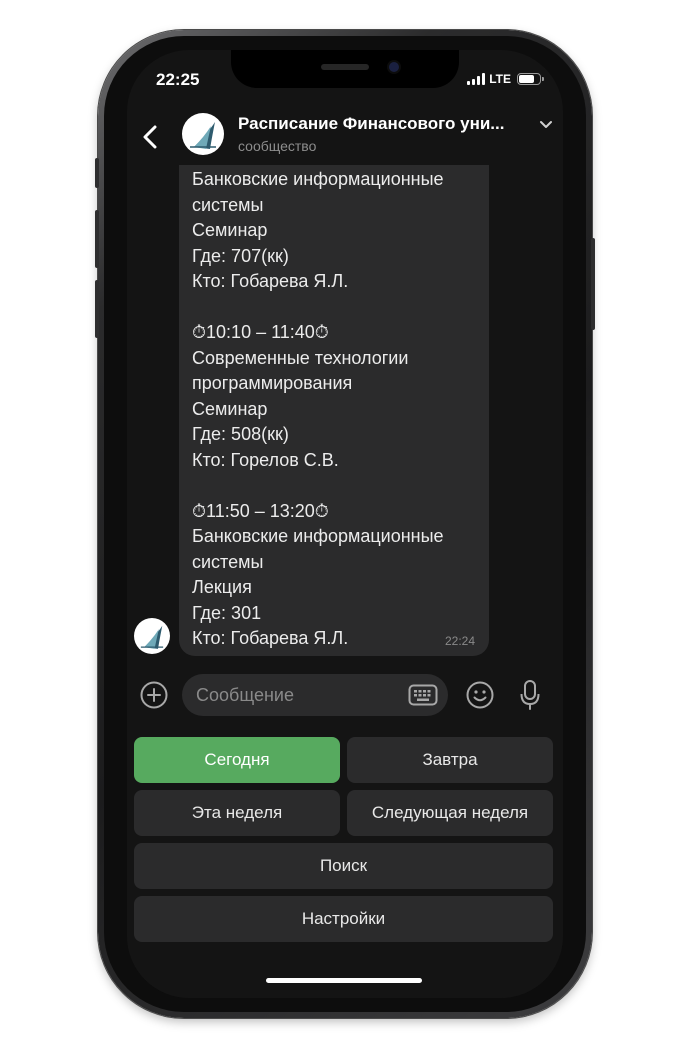 This screenshot has height=1049, width=688. I want to click on community-avatar, so click(203, 134).